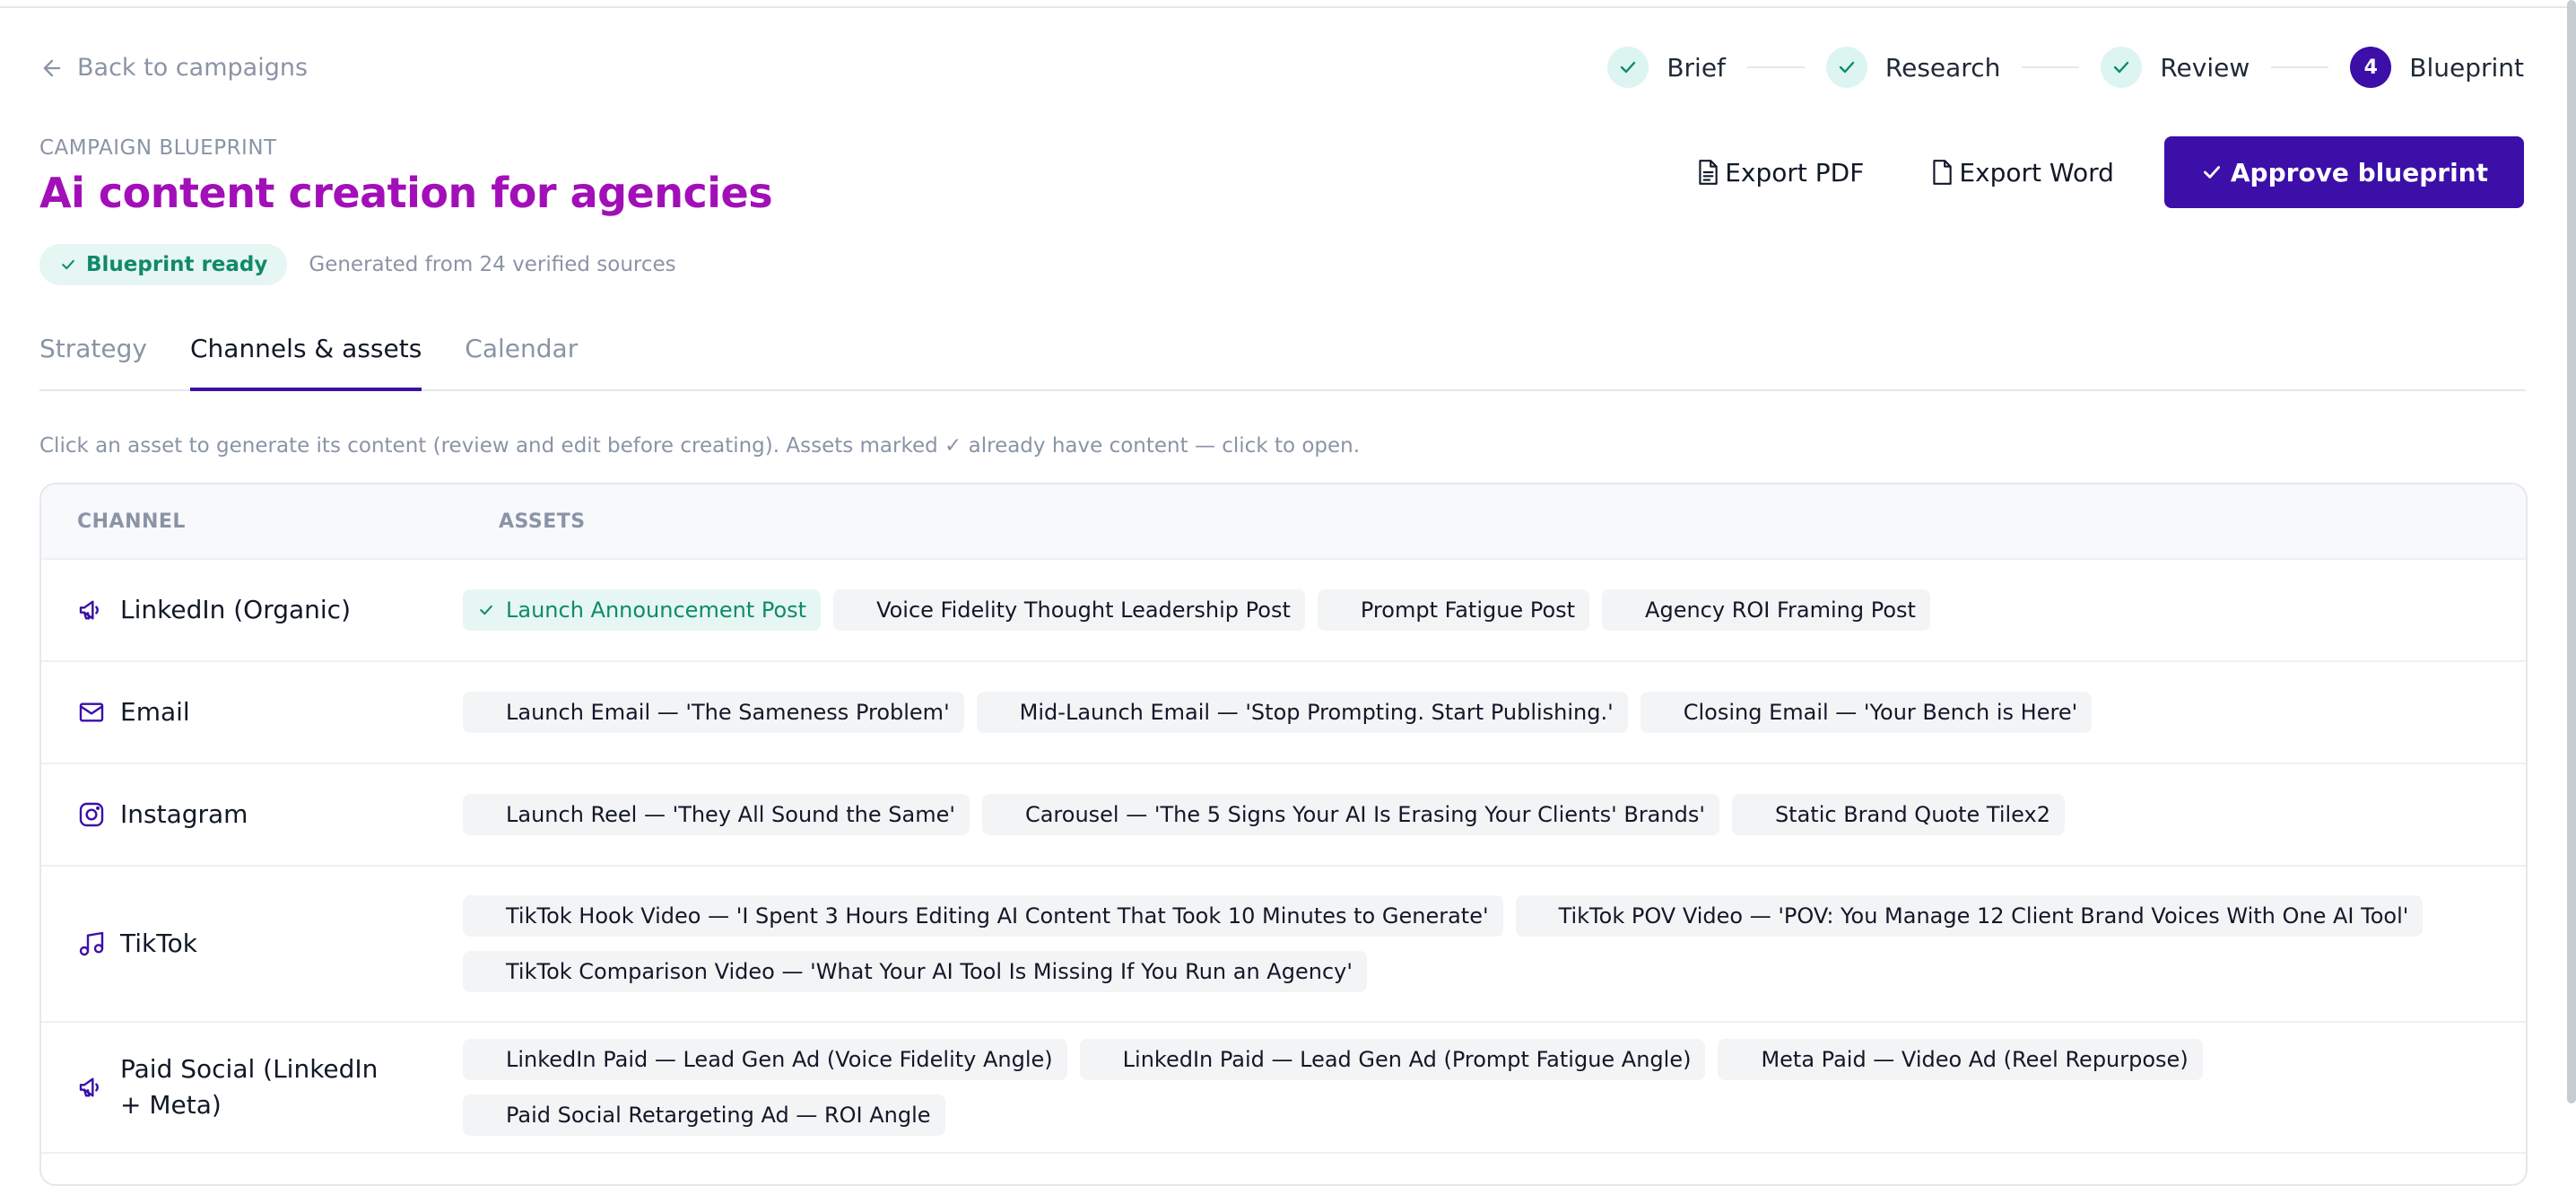 The image size is (2576, 1186). What do you see at coordinates (1960, 1059) in the screenshot?
I see `asset-chip: Meta Paid — Video Ad (Reel Repurpose)` at bounding box center [1960, 1059].